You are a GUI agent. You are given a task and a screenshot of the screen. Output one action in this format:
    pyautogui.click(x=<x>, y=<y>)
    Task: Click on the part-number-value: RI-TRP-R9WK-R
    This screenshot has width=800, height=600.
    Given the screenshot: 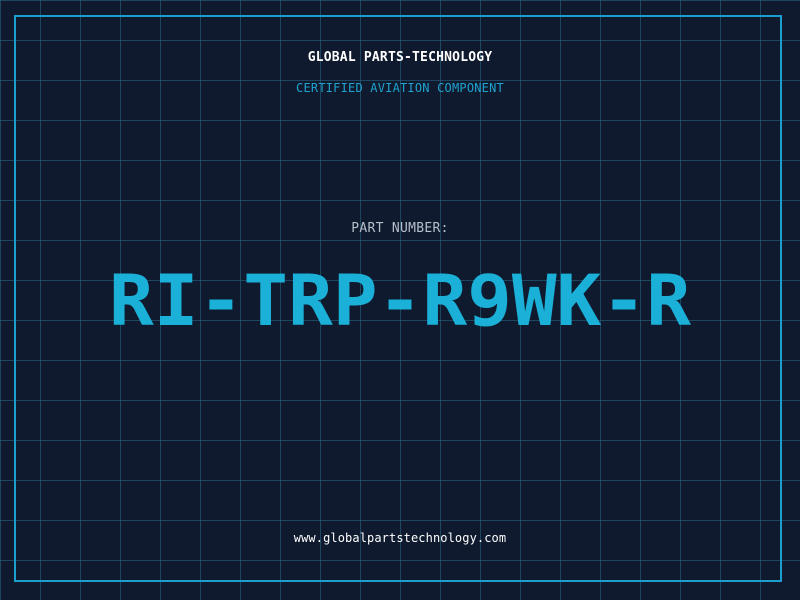 What is the action you would take?
    pyautogui.click(x=400, y=300)
    